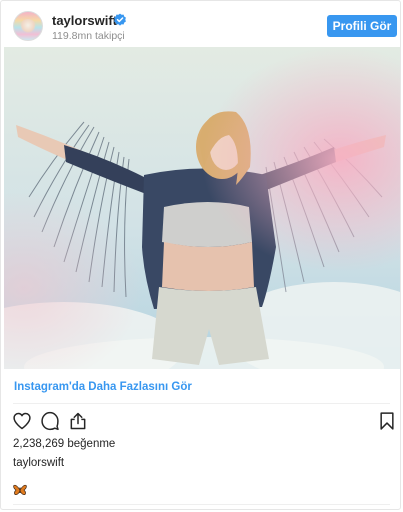  What do you see at coordinates (387, 421) in the screenshot?
I see `bookmark-icon` at bounding box center [387, 421].